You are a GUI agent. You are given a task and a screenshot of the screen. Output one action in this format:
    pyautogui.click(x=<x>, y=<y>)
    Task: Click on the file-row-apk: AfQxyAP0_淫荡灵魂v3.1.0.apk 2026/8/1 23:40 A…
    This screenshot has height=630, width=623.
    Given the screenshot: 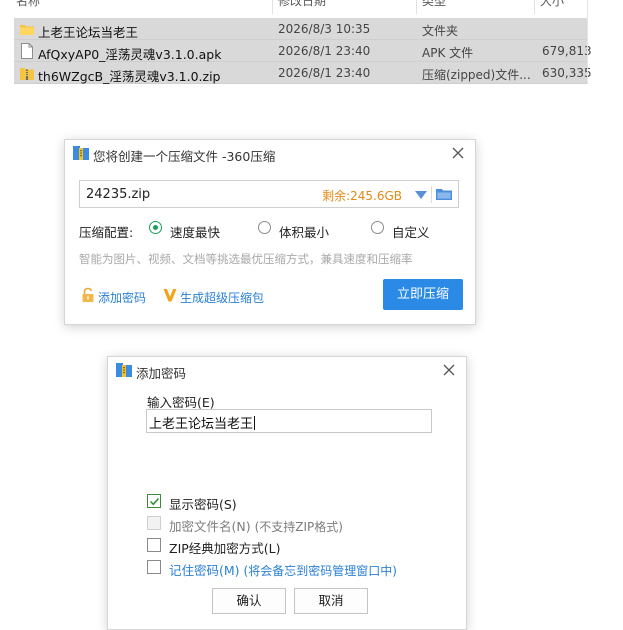 What is the action you would take?
    pyautogui.click(x=303, y=51)
    